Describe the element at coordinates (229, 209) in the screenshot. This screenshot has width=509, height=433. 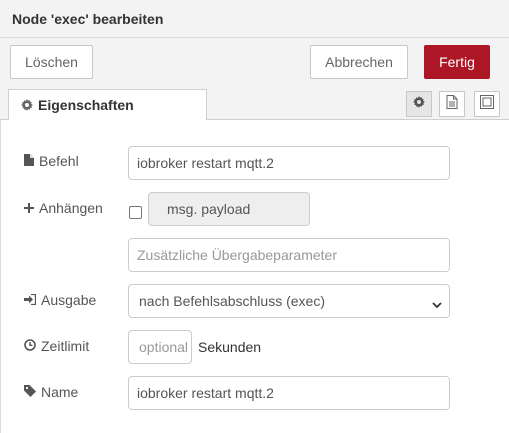
I see `payload-field: msg. payload` at that location.